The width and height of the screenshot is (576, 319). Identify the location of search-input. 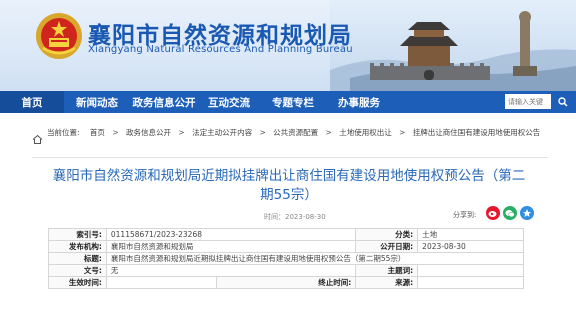
(528, 101).